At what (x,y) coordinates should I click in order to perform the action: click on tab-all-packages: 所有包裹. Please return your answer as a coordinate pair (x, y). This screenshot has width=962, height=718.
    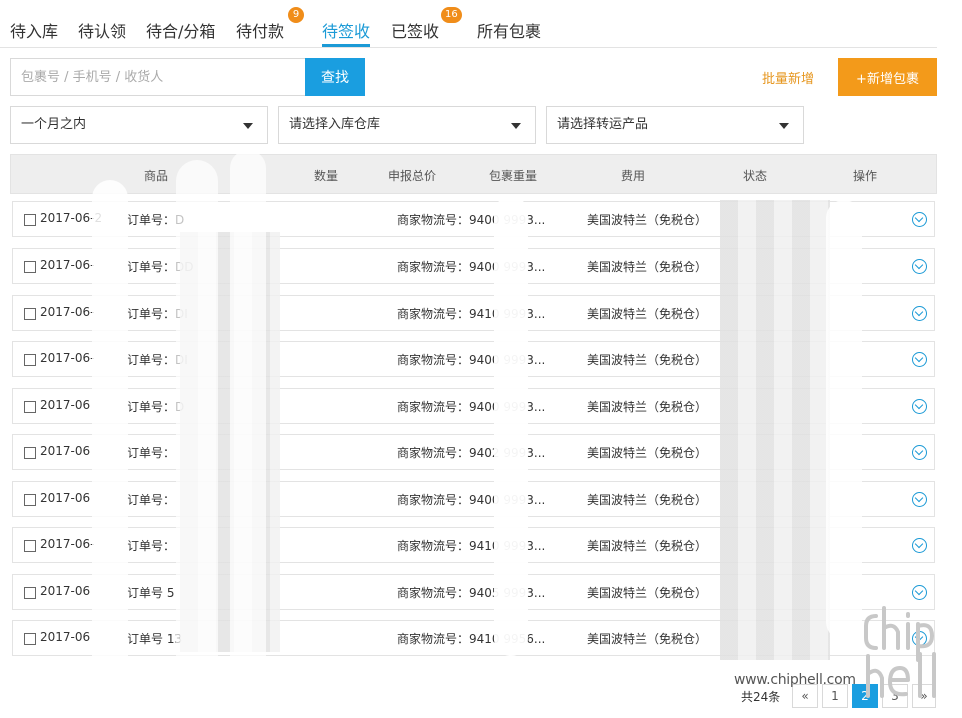
    Looking at the image, I should click on (509, 30).